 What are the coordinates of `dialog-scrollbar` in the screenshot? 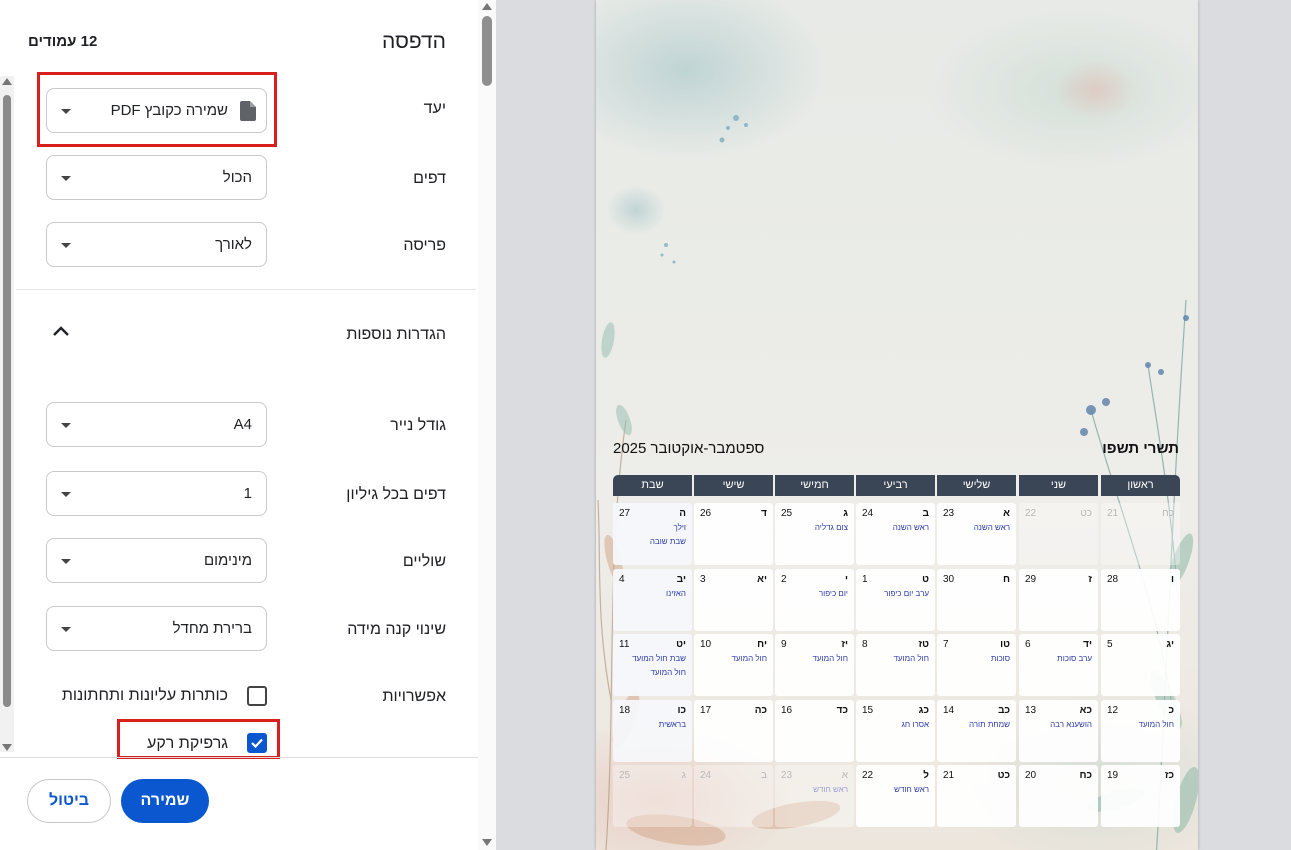 It's located at (487, 425).